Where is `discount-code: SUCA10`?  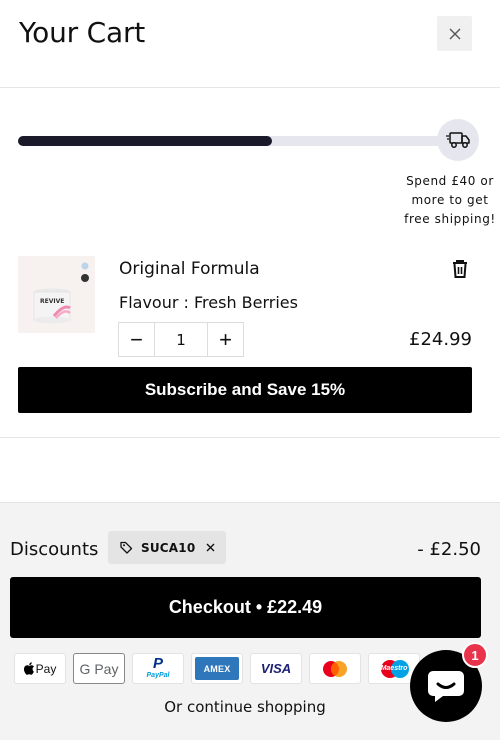
discount-code: SUCA10 is located at coordinates (168, 547).